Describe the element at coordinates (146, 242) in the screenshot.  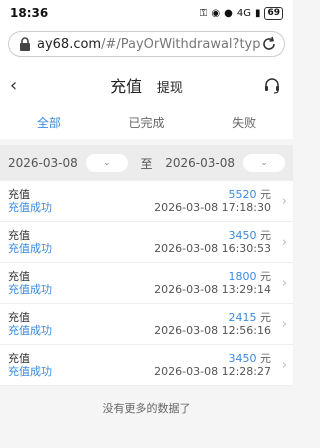
I see `list-item: 充值 充值成功 3450 元 2026-03-08 16:30:53 ›` at that location.